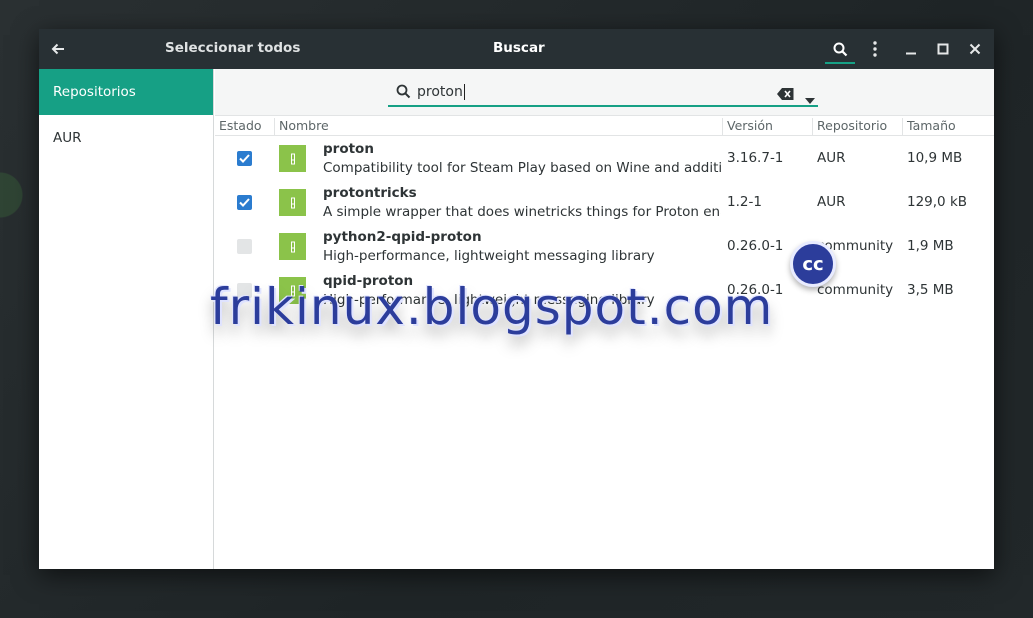 The image size is (1033, 618). I want to click on sidebar-item-repositorios: Repositorios, so click(126, 92).